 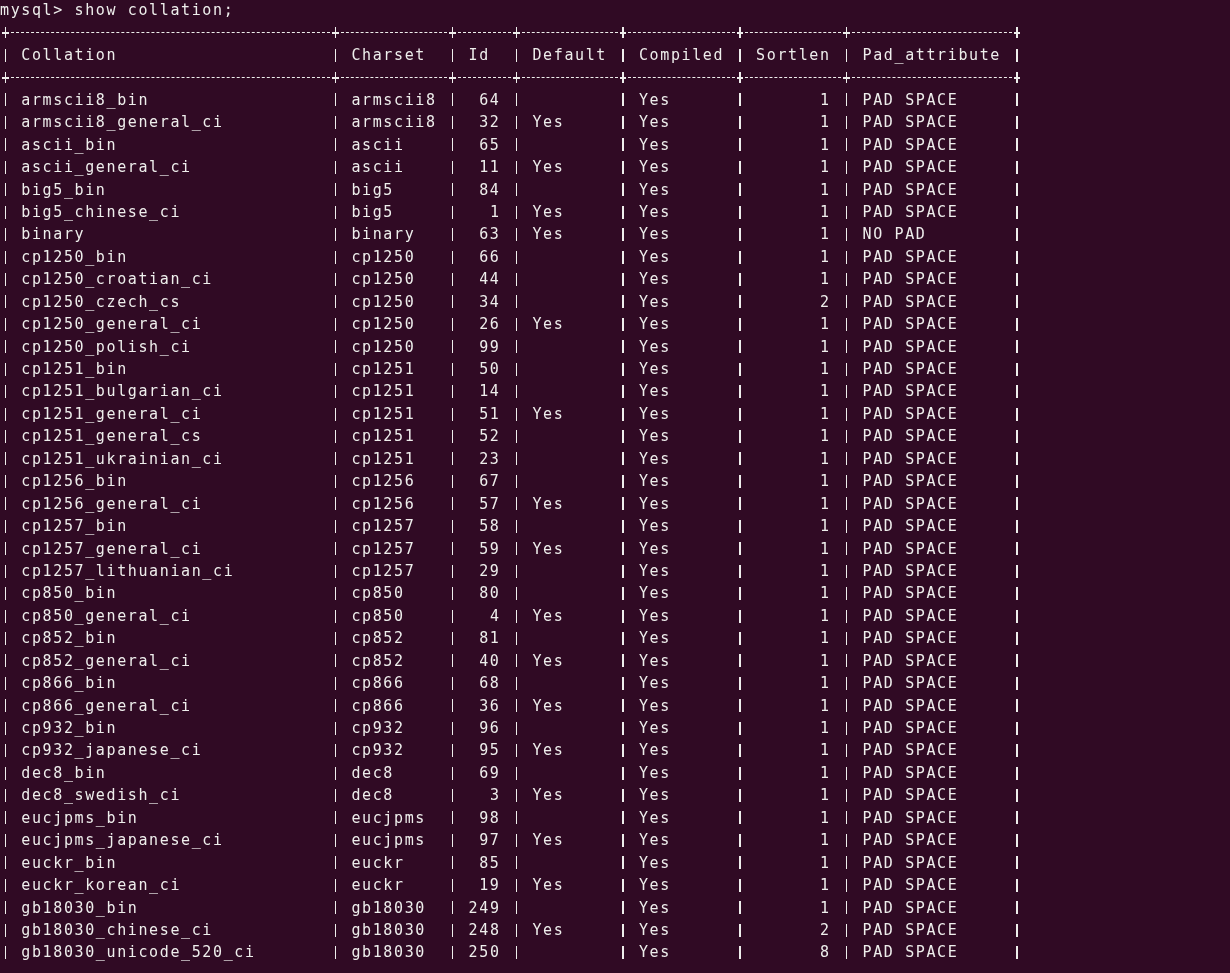 I want to click on table-cell-text: euckr_korean_ci, so click(x=101, y=886).